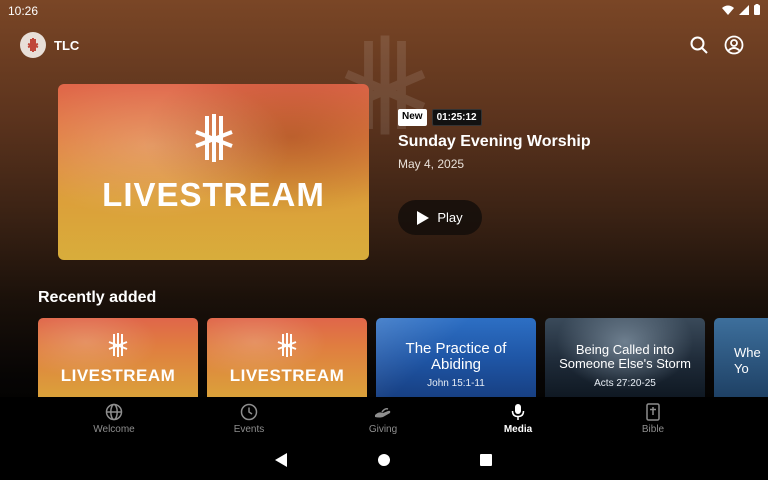 This screenshot has width=768, height=480. I want to click on church-logo-icon, so click(33, 45).